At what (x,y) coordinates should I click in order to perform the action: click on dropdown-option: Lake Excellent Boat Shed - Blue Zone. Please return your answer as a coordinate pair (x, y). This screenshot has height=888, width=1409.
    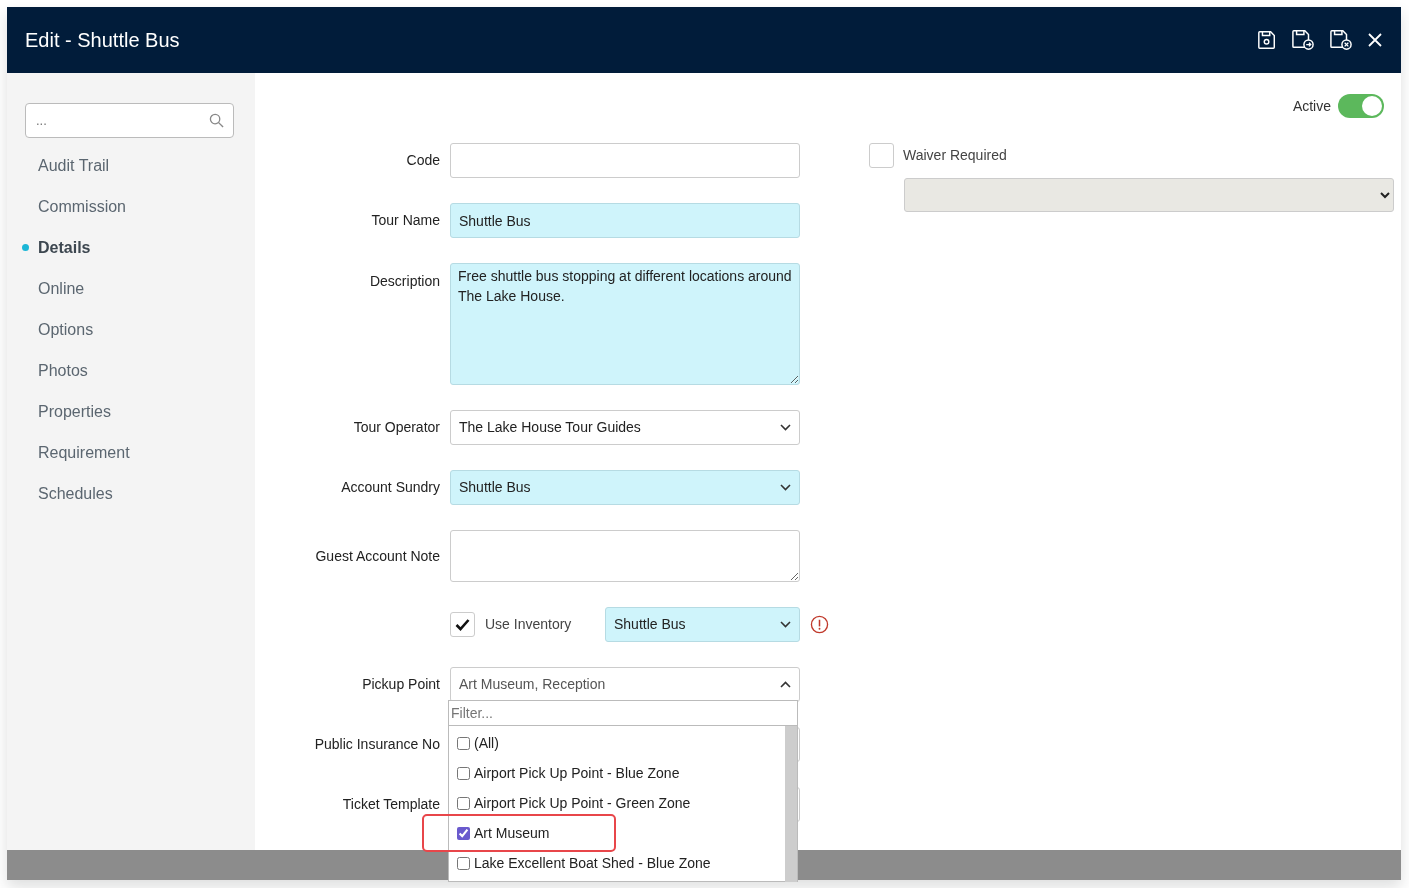
    Looking at the image, I should click on (617, 863).